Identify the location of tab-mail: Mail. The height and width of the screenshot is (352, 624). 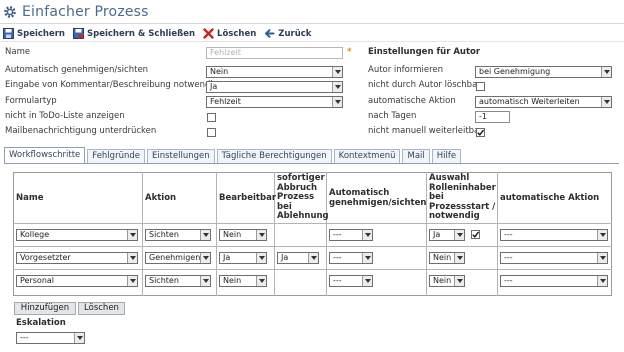
(416, 156).